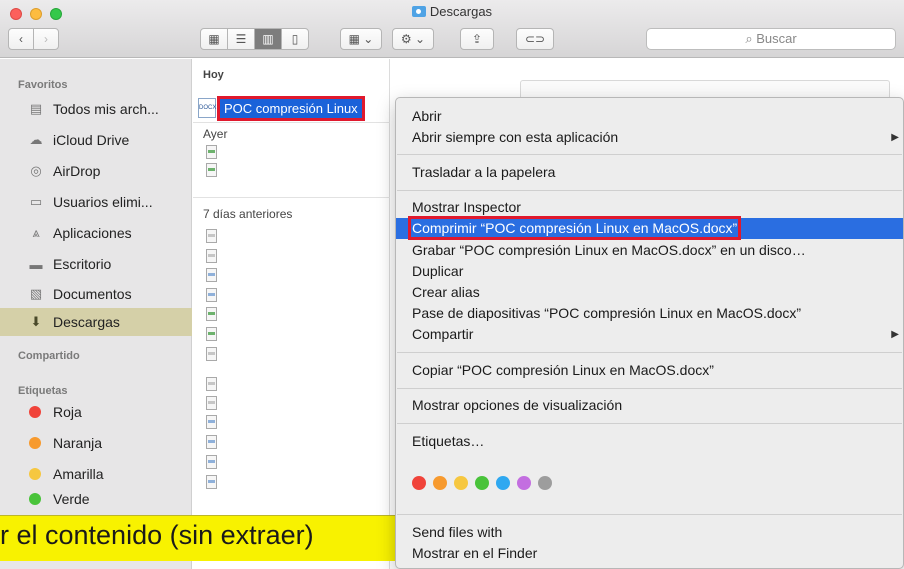 Image resolution: width=904 pixels, height=569 pixels. I want to click on tag-green-dot-icon, so click(35, 499).